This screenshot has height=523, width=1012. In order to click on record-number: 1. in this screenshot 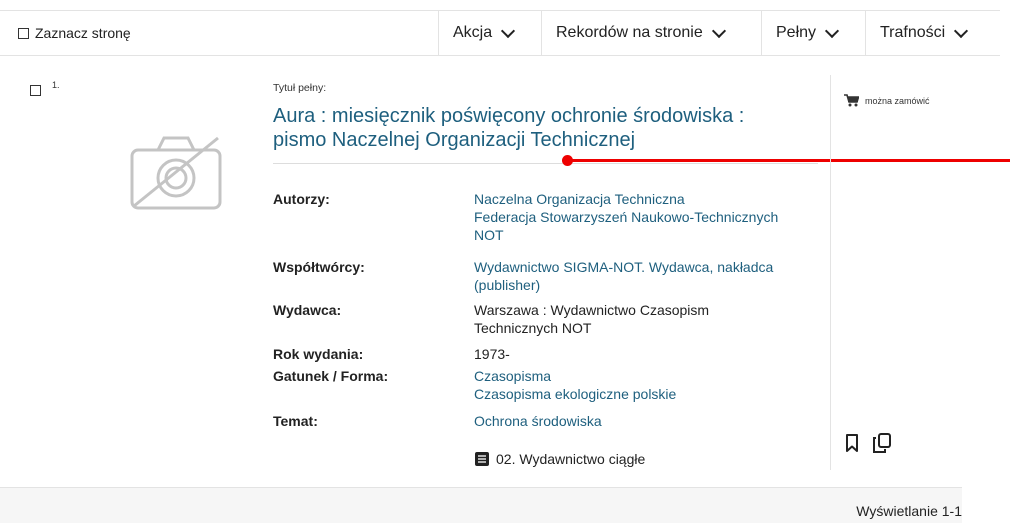, I will do `click(56, 85)`.